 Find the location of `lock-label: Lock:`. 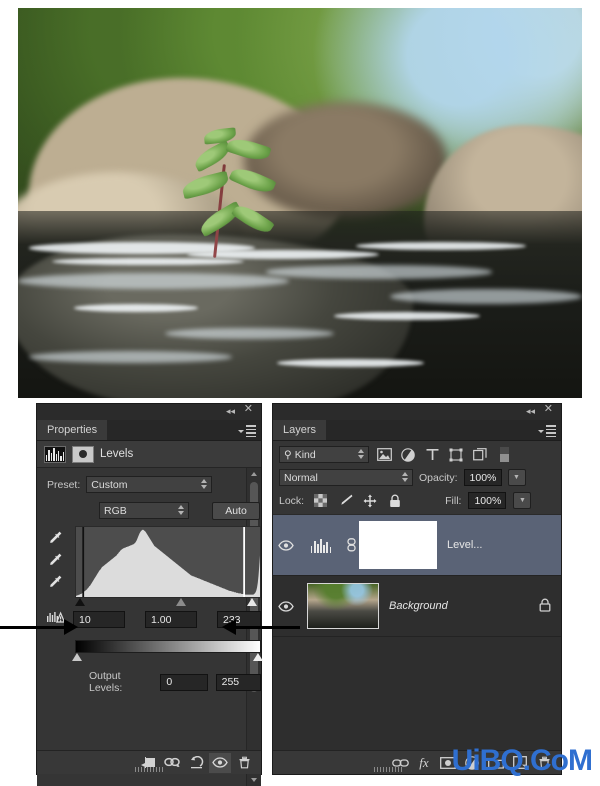

lock-label: Lock: is located at coordinates (292, 500).